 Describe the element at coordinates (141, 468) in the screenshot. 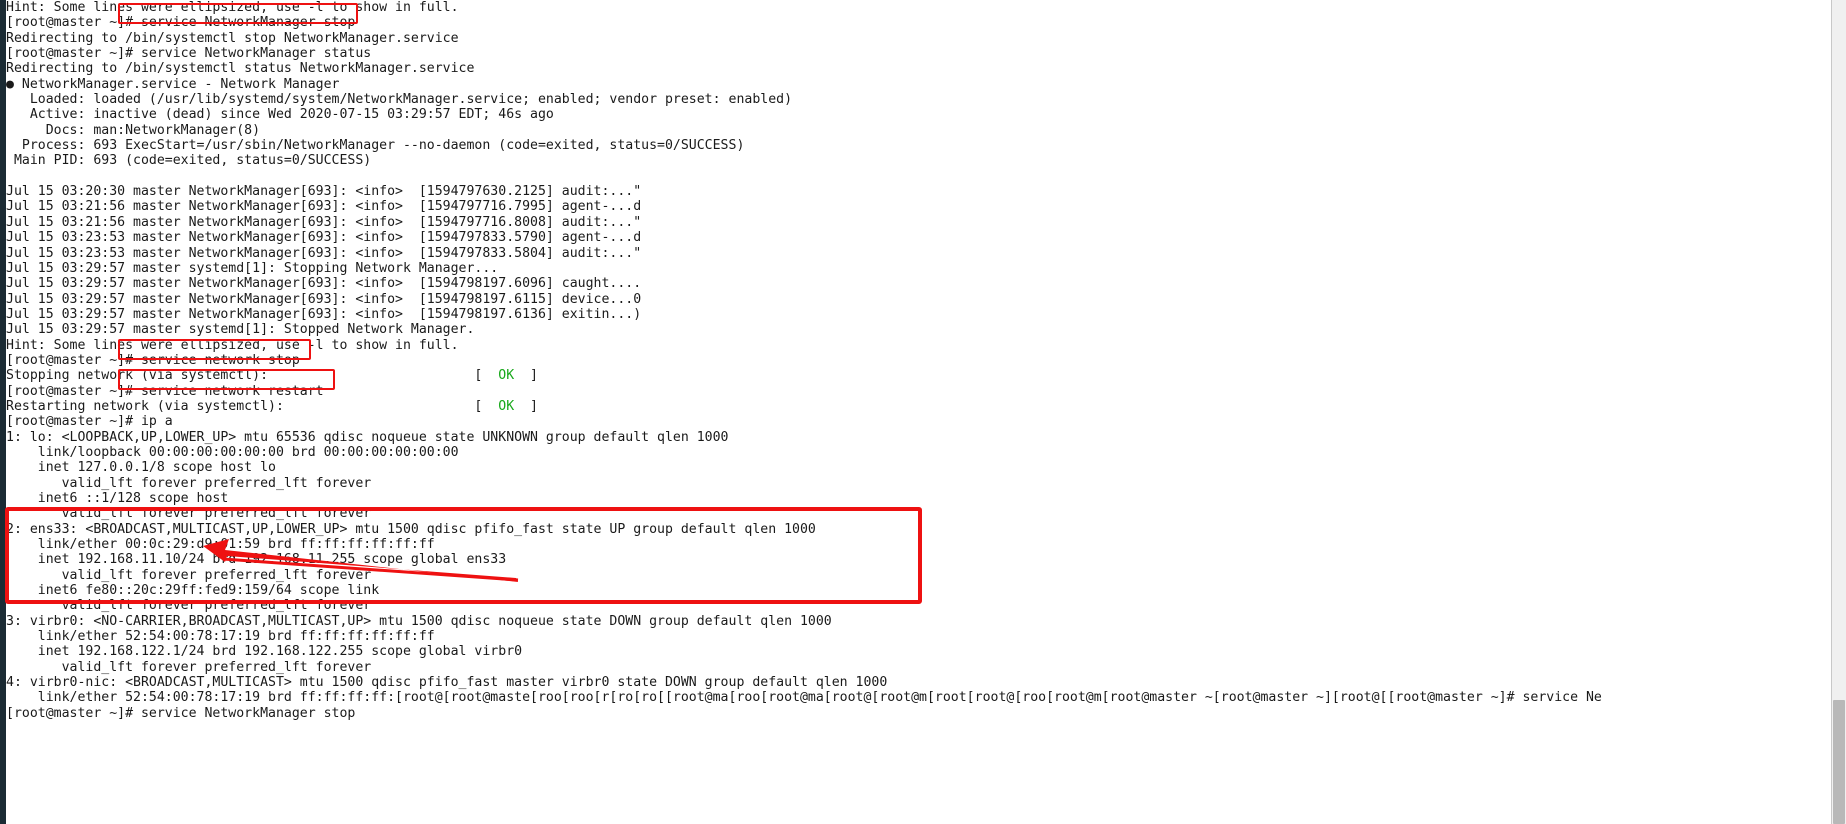

I see `terminal-line: inet 127.0.0.1/8 scope host lo` at that location.